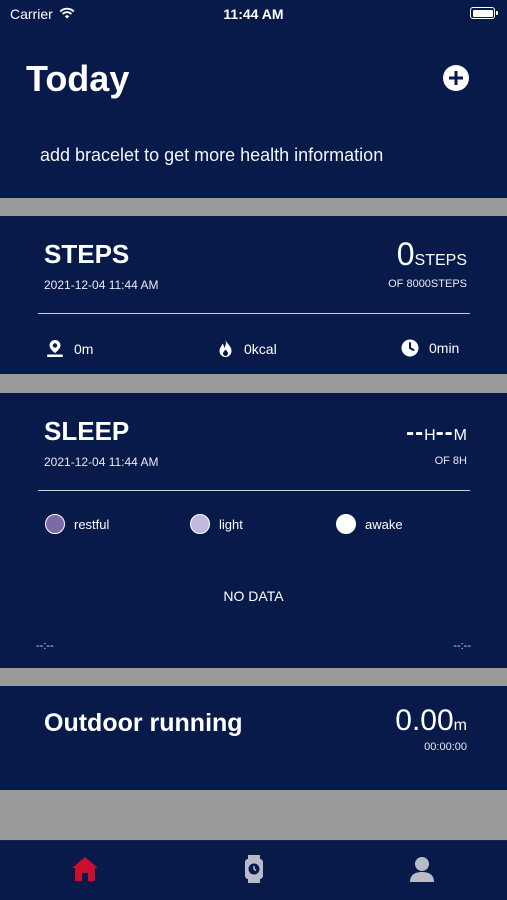 The image size is (507, 900). I want to click on status-bar: Carrier 11:44 AM, so click(253, 14).